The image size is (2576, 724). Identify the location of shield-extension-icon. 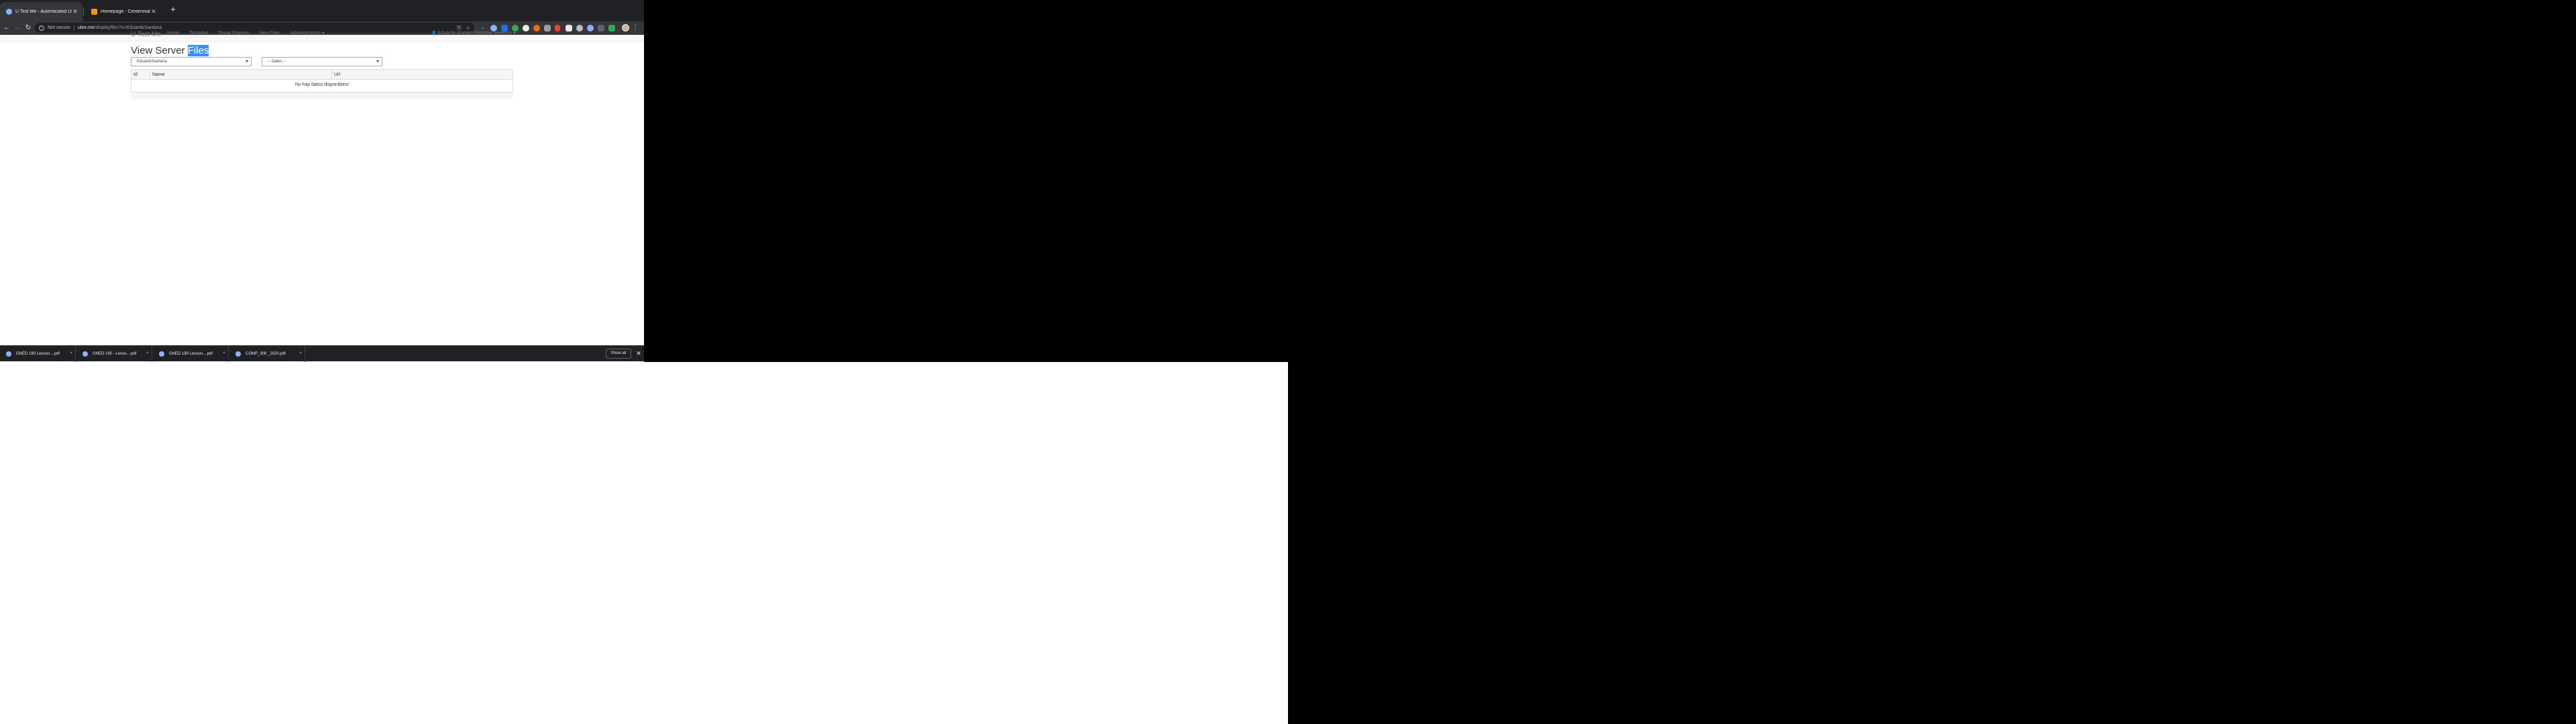
(611, 28).